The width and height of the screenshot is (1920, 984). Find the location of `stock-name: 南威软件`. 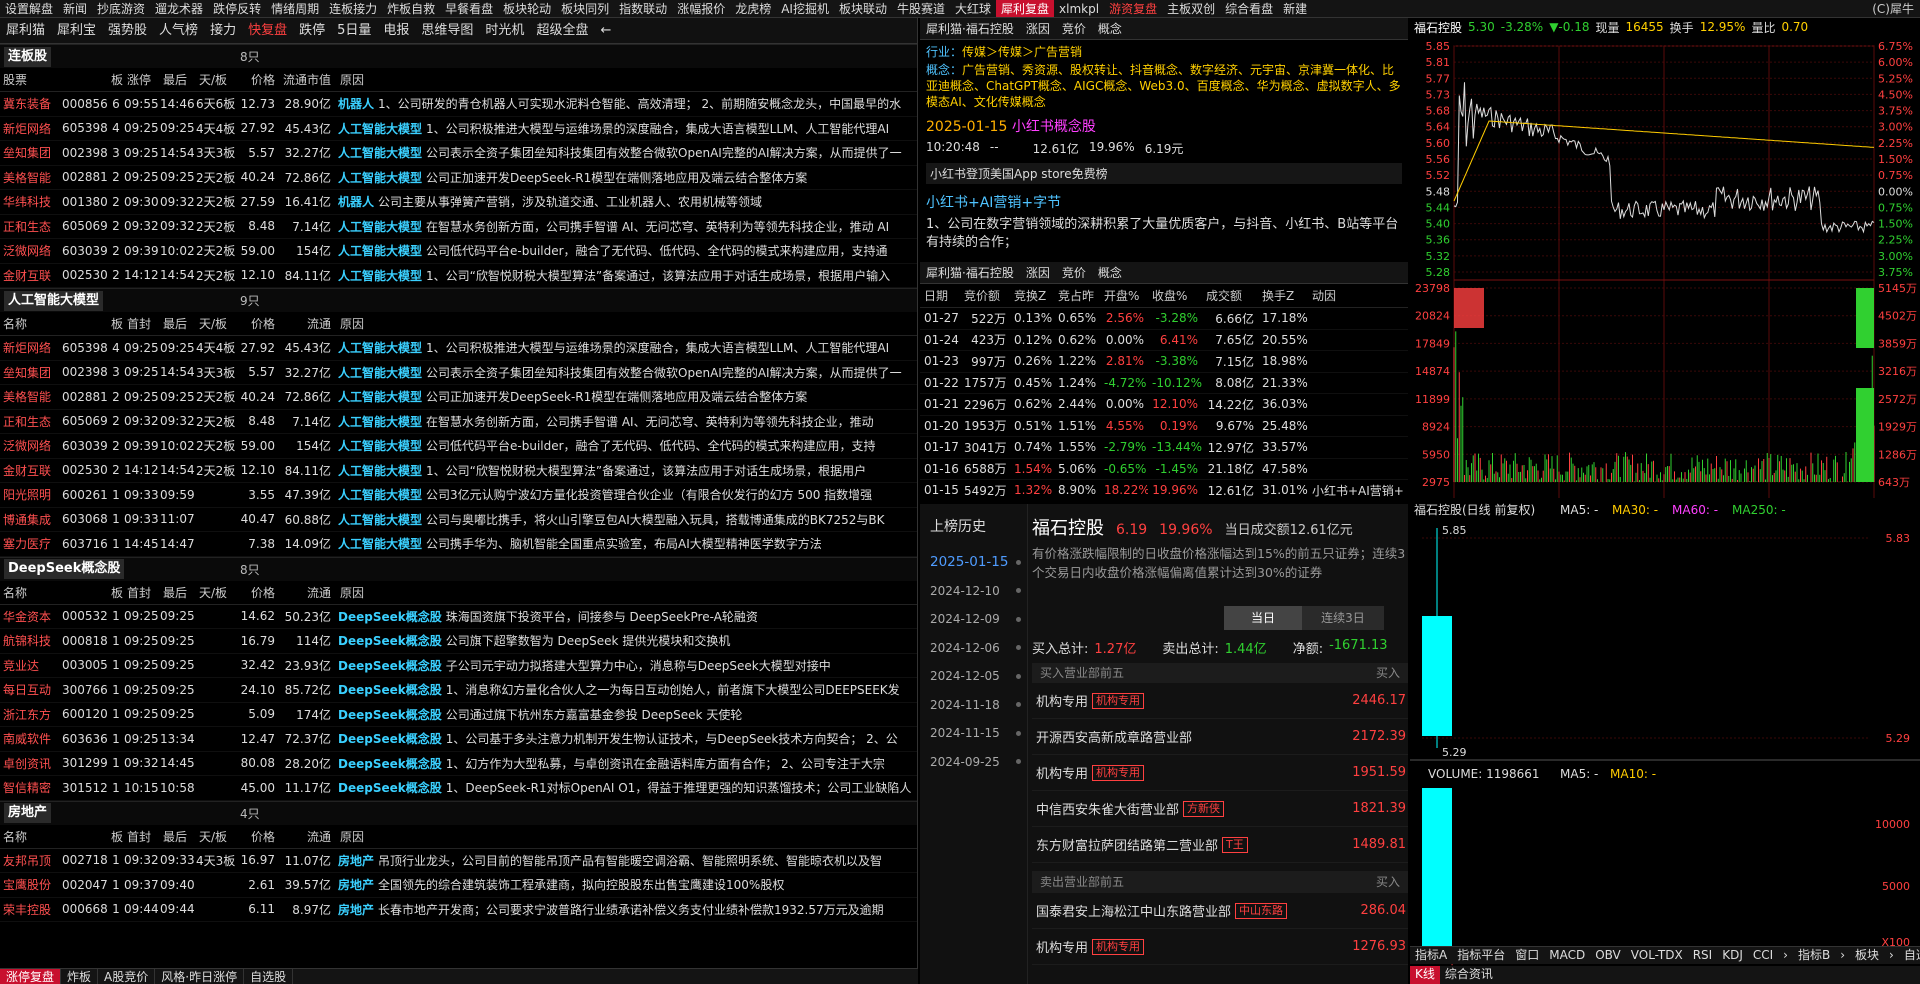

stock-name: 南威软件 is located at coordinates (31, 738).